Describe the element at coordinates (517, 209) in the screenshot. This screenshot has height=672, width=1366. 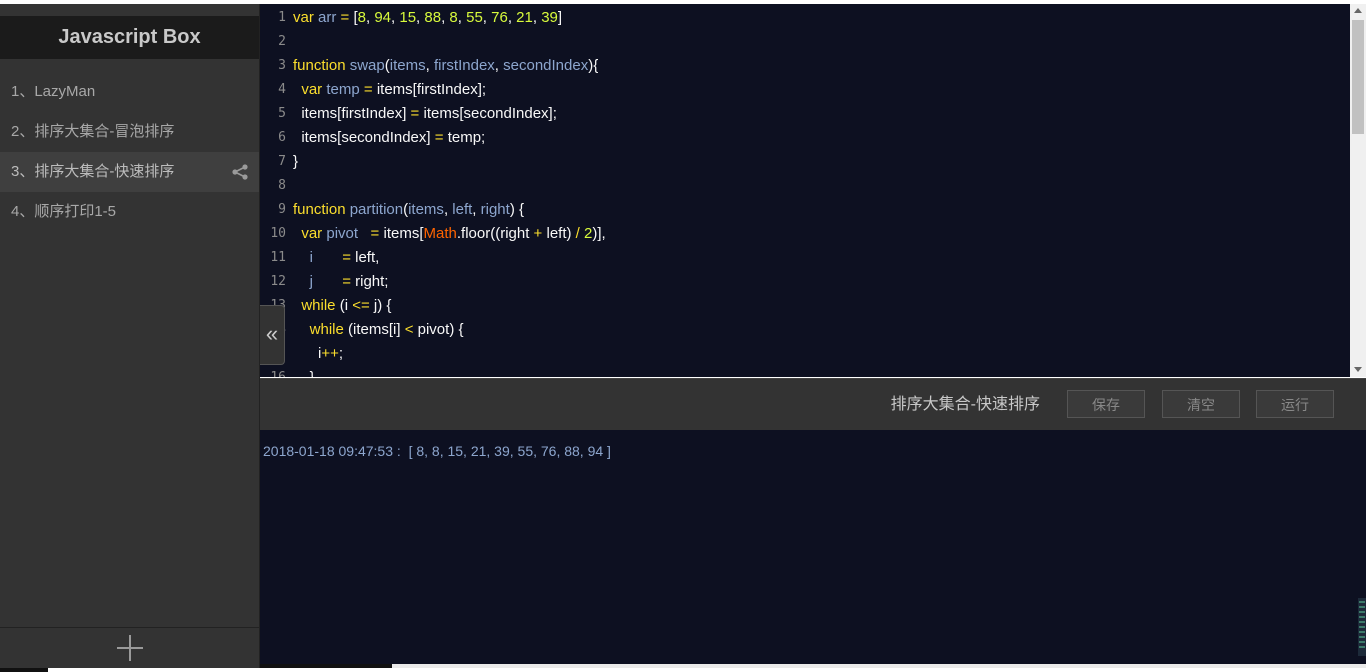
I see `code-token: ) {` at that location.